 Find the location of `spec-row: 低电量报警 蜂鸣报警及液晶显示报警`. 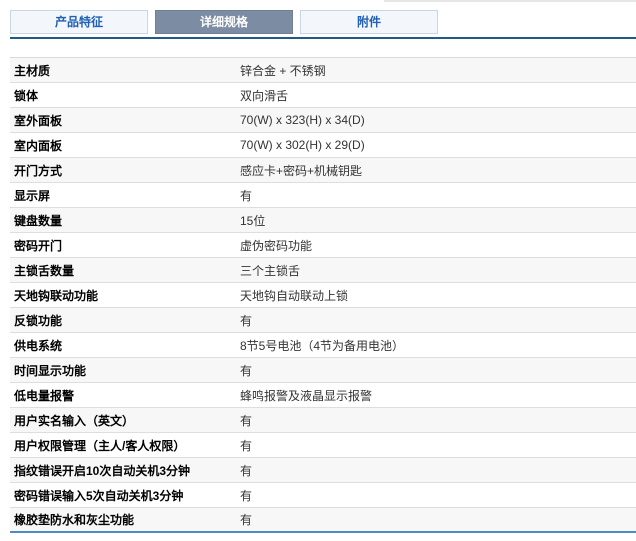

spec-row: 低电量报警 蜂鸣报警及液晶显示报警 is located at coordinates (323, 395).